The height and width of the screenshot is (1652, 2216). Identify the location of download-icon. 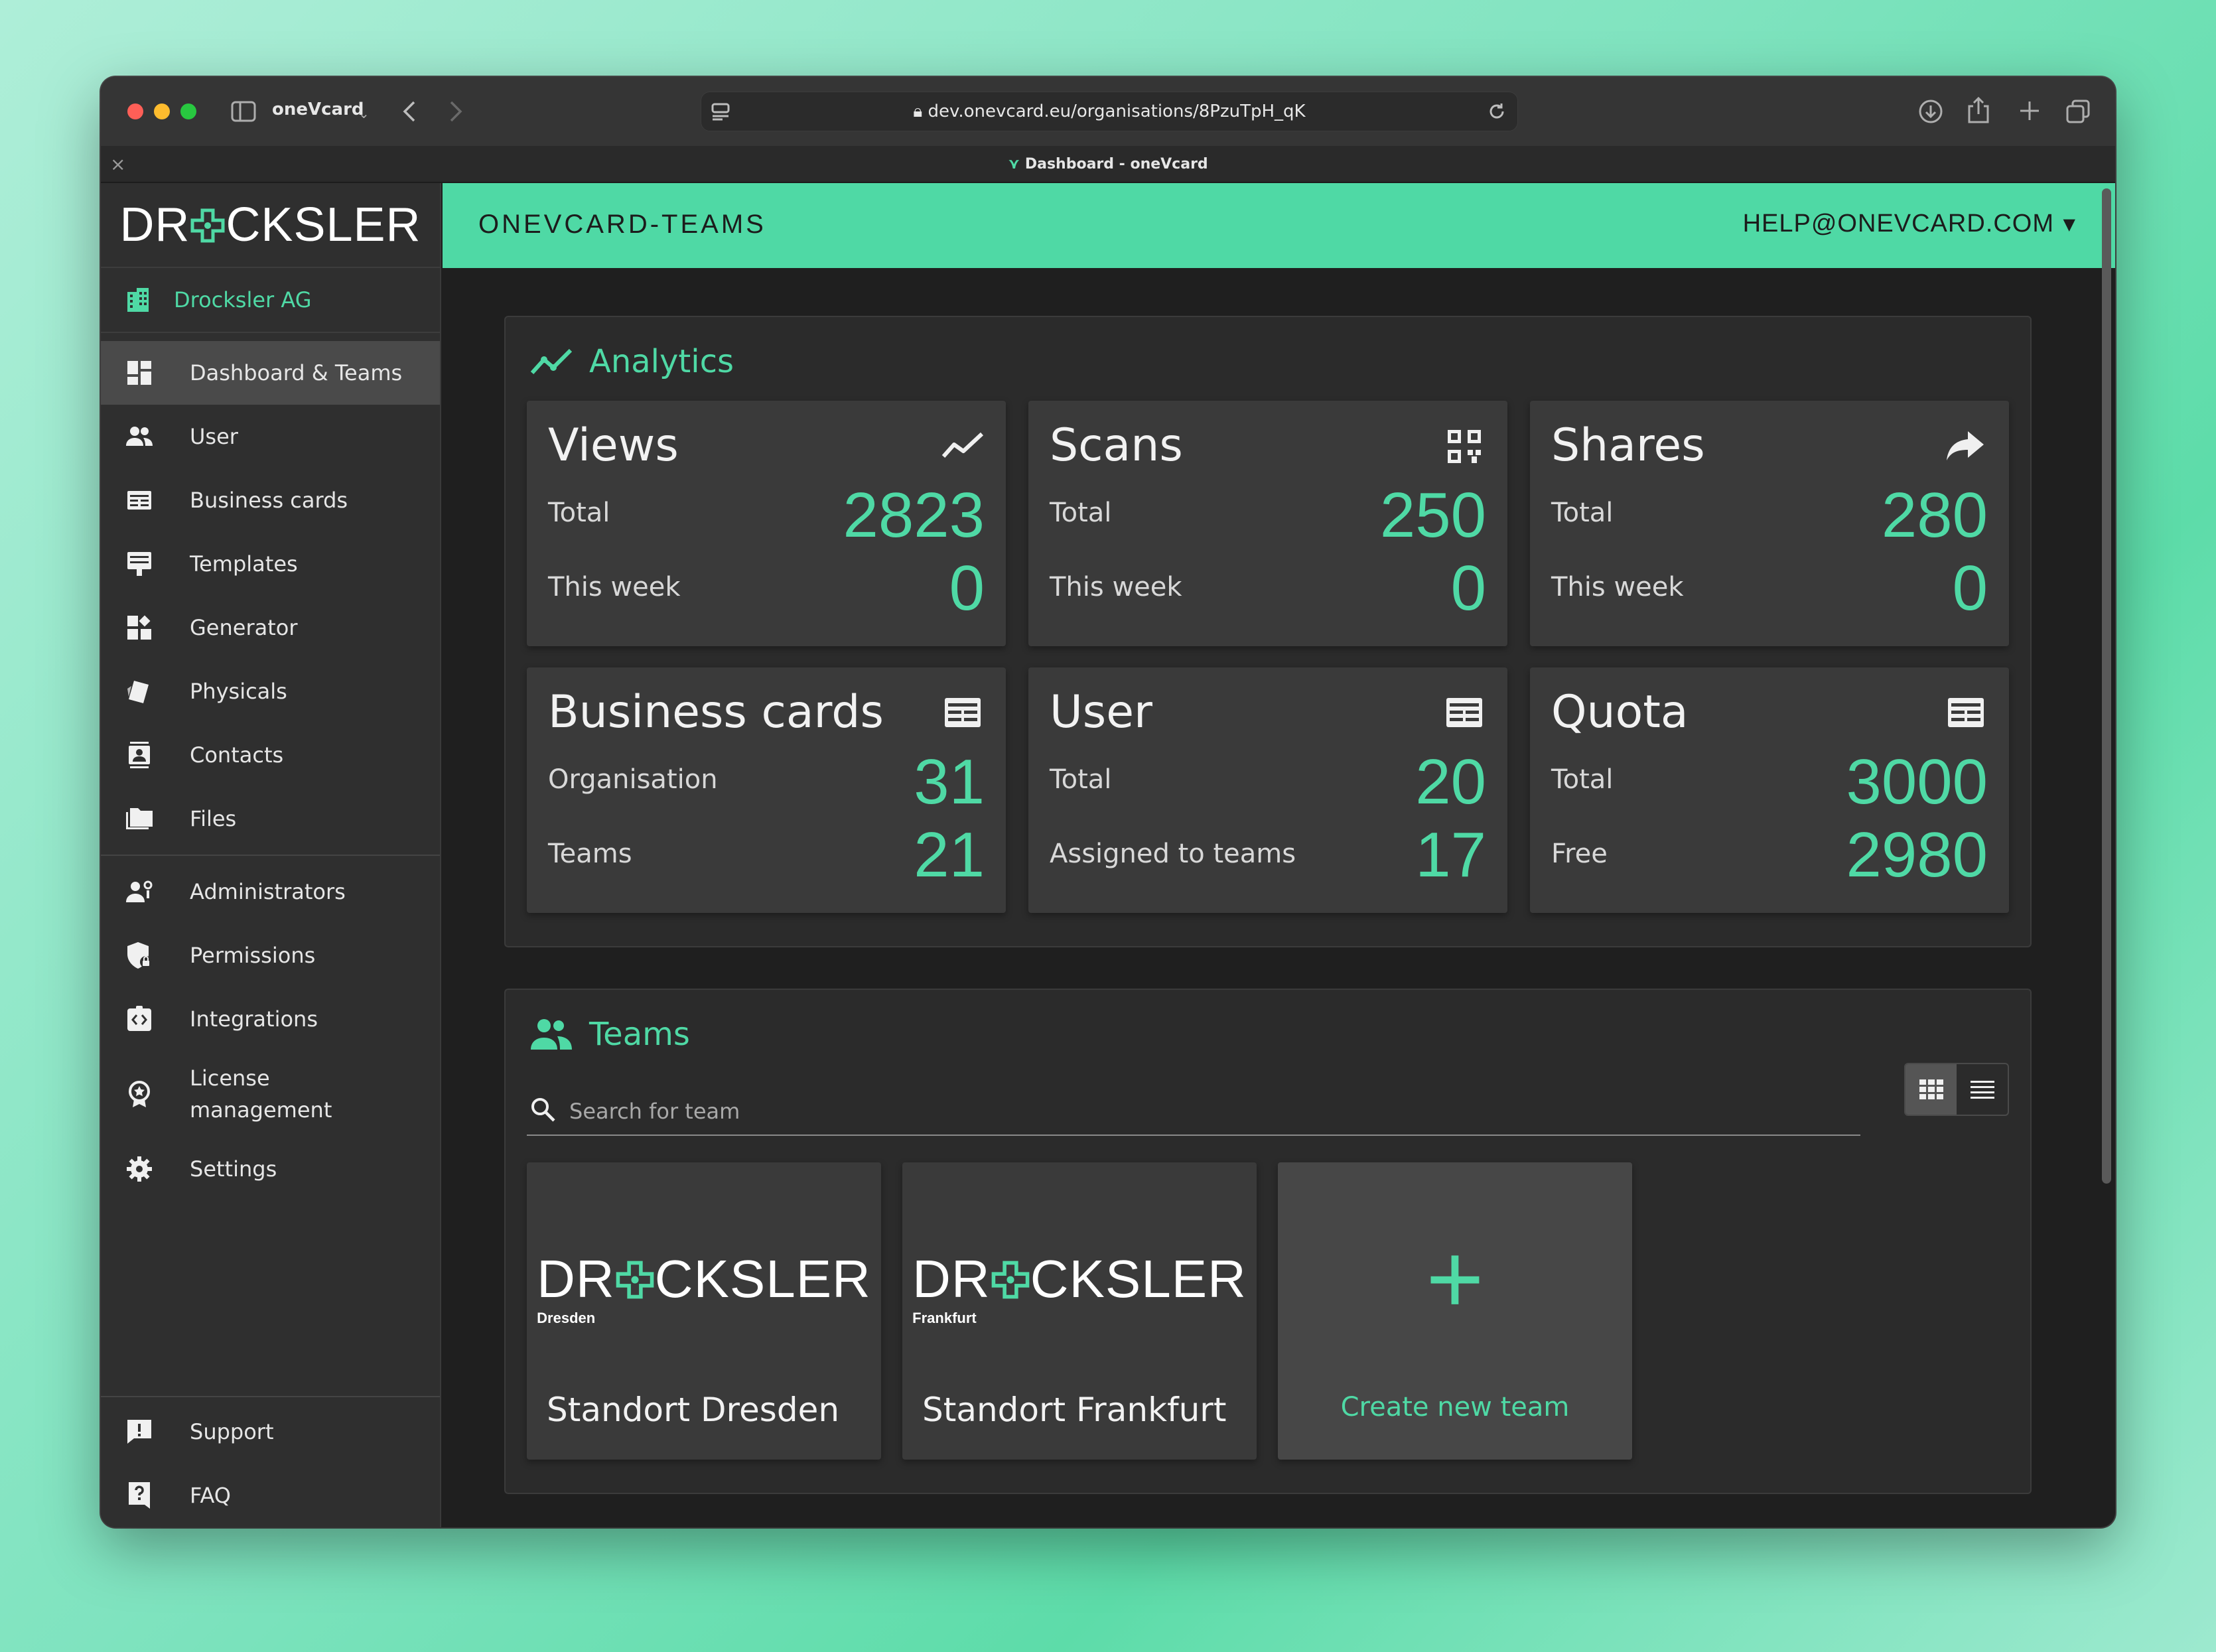
(1930, 111).